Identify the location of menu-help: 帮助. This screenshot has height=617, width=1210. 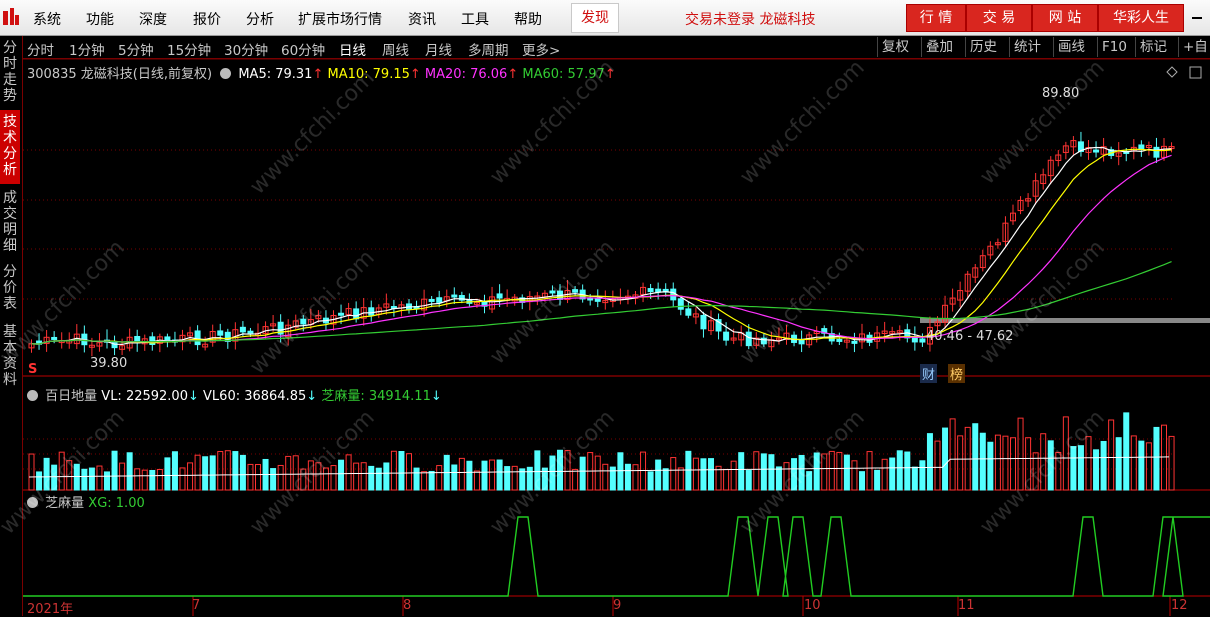
(528, 19).